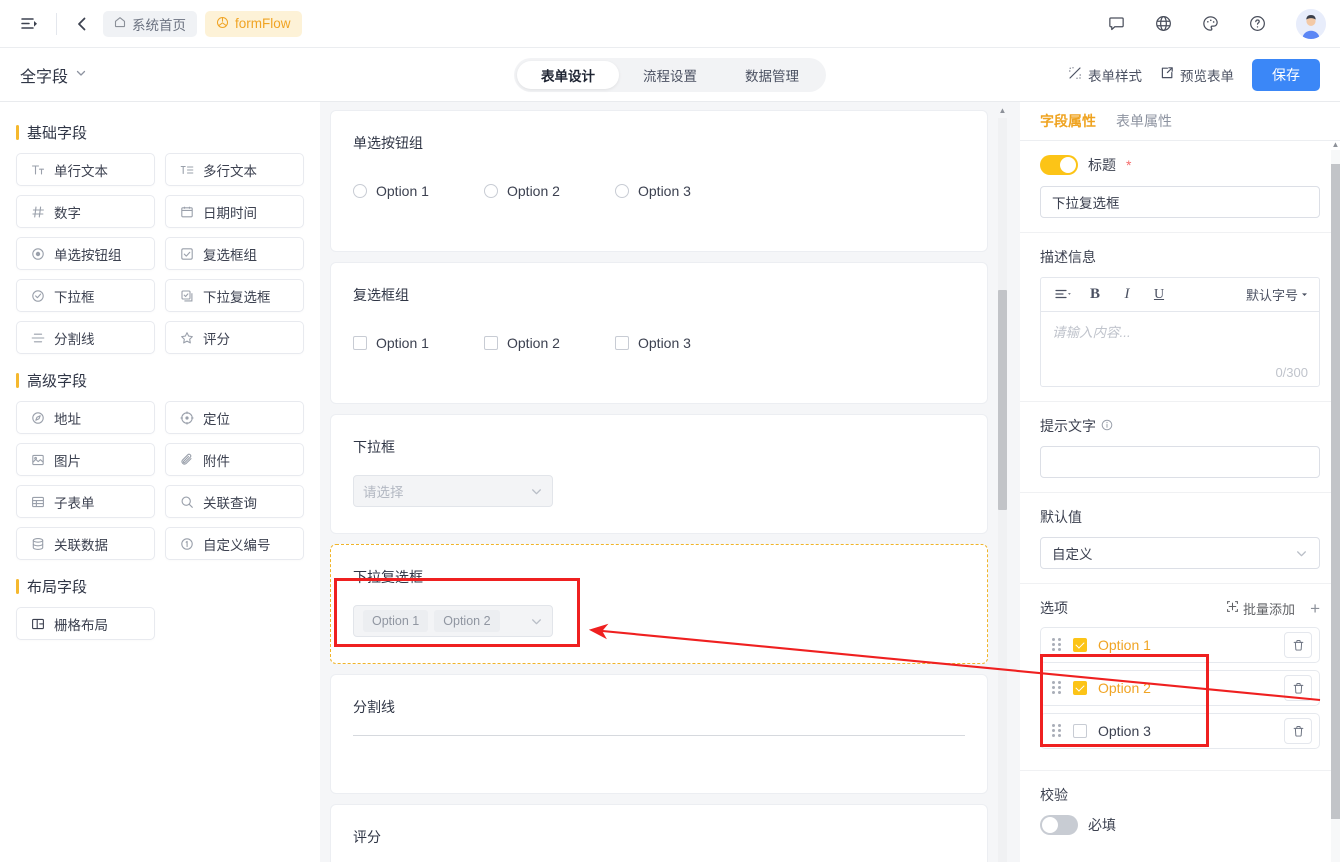 The width and height of the screenshot is (1340, 862). What do you see at coordinates (85, 417) in the screenshot?
I see `palette-item-address: 地址` at bounding box center [85, 417].